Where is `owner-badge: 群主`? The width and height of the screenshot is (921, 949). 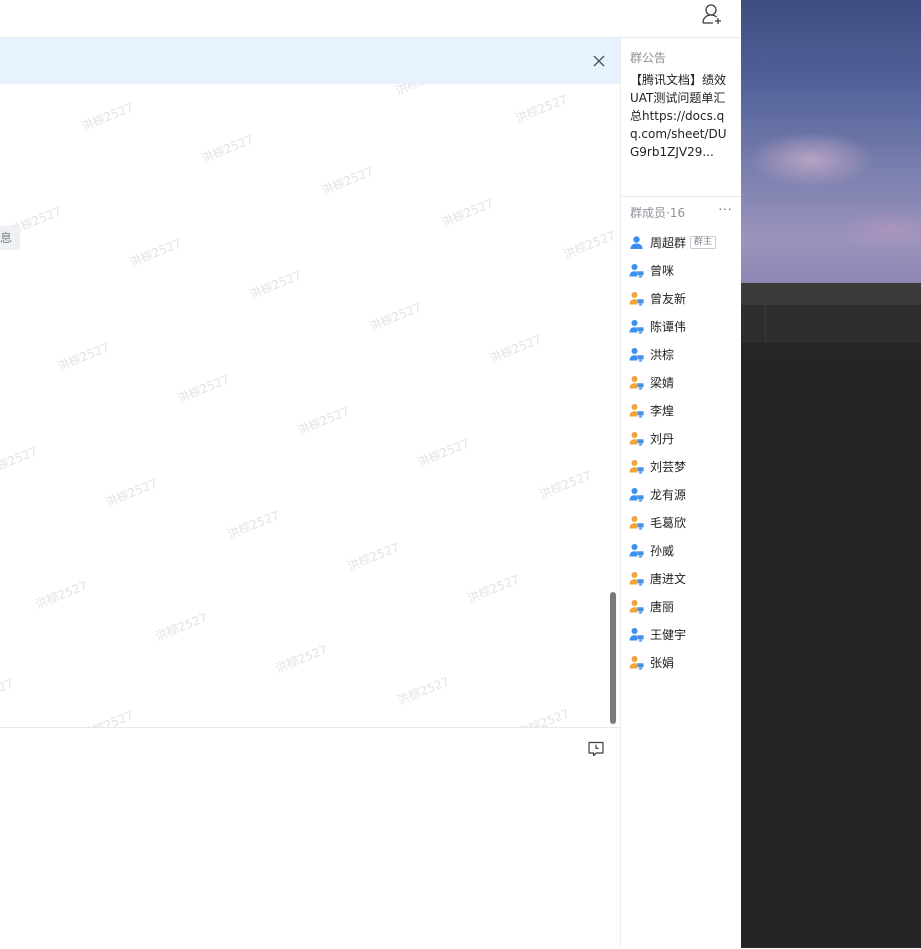 owner-badge: 群主 is located at coordinates (703, 242).